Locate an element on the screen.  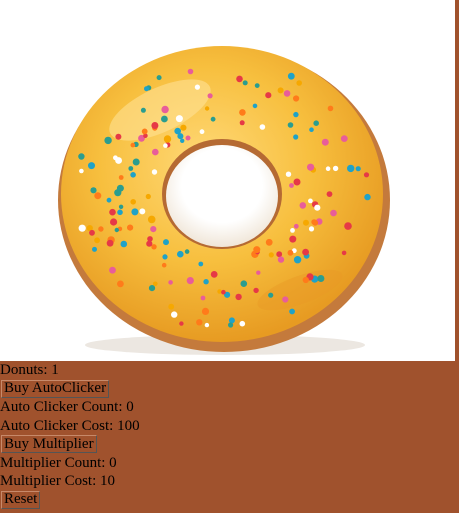
reset-button: Reset is located at coordinates (21, 499).